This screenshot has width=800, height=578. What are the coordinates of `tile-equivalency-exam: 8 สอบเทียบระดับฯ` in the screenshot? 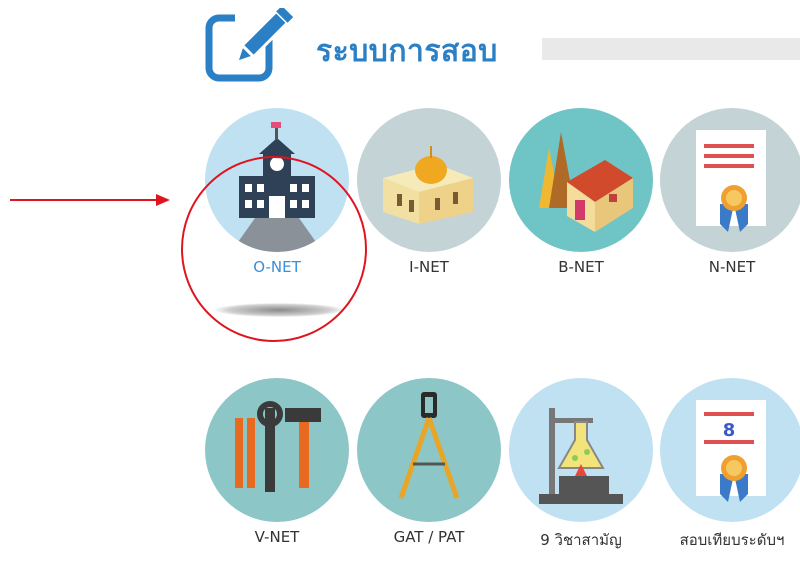 It's located at (730, 478).